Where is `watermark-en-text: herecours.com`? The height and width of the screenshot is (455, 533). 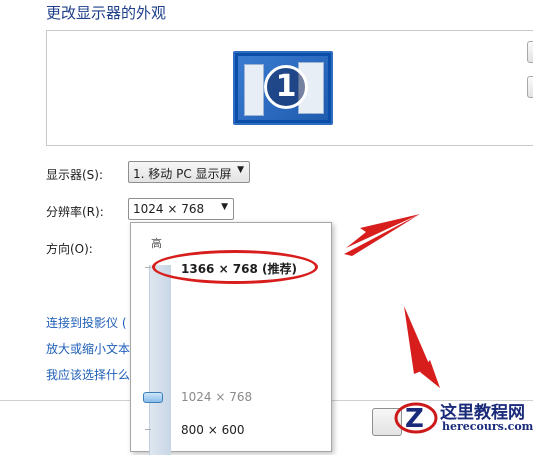 watermark-en-text: herecours.com is located at coordinates (487, 426).